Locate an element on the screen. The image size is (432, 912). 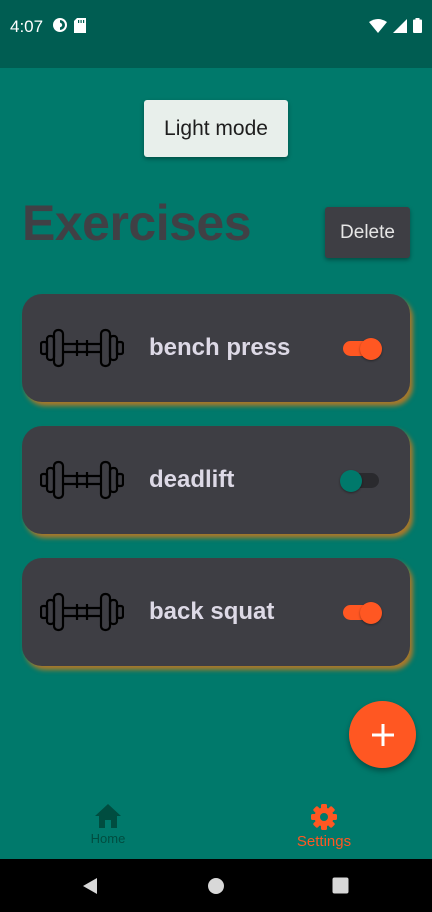
bottom-nav: Home Settings is located at coordinates (216, 824).